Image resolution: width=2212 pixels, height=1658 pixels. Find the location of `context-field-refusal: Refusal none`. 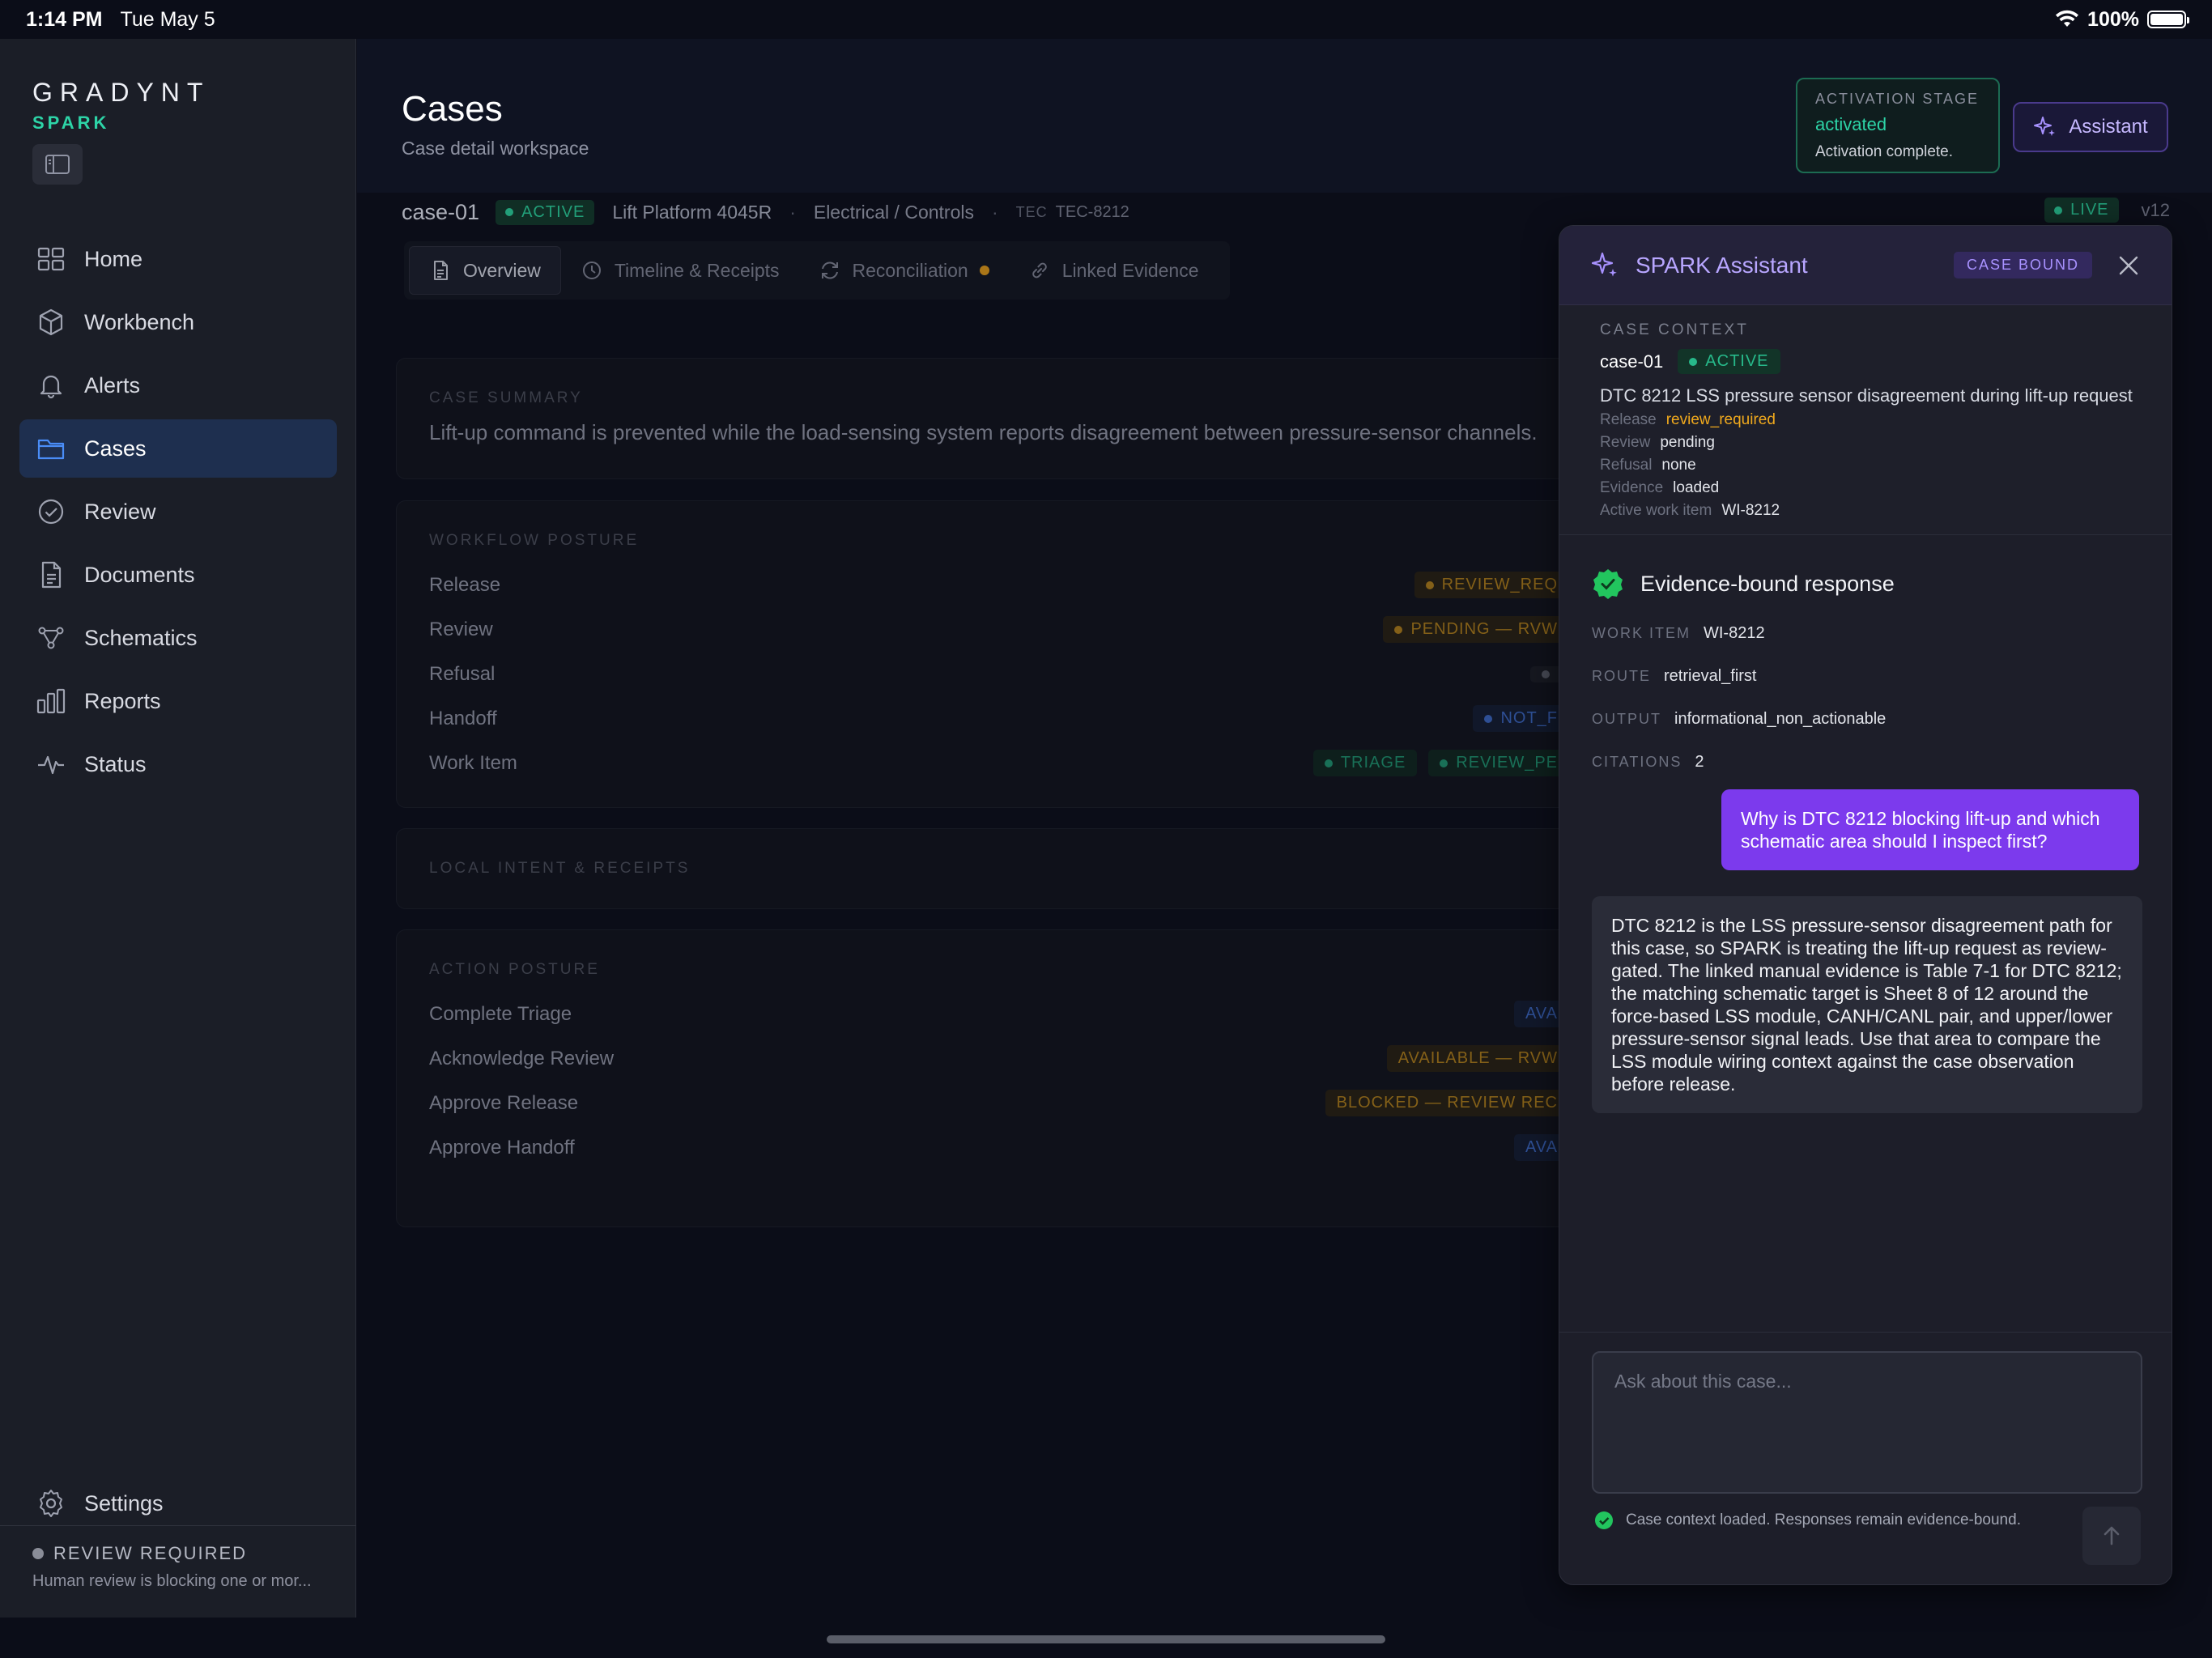

context-field-refusal: Refusal none is located at coordinates (1865, 465).